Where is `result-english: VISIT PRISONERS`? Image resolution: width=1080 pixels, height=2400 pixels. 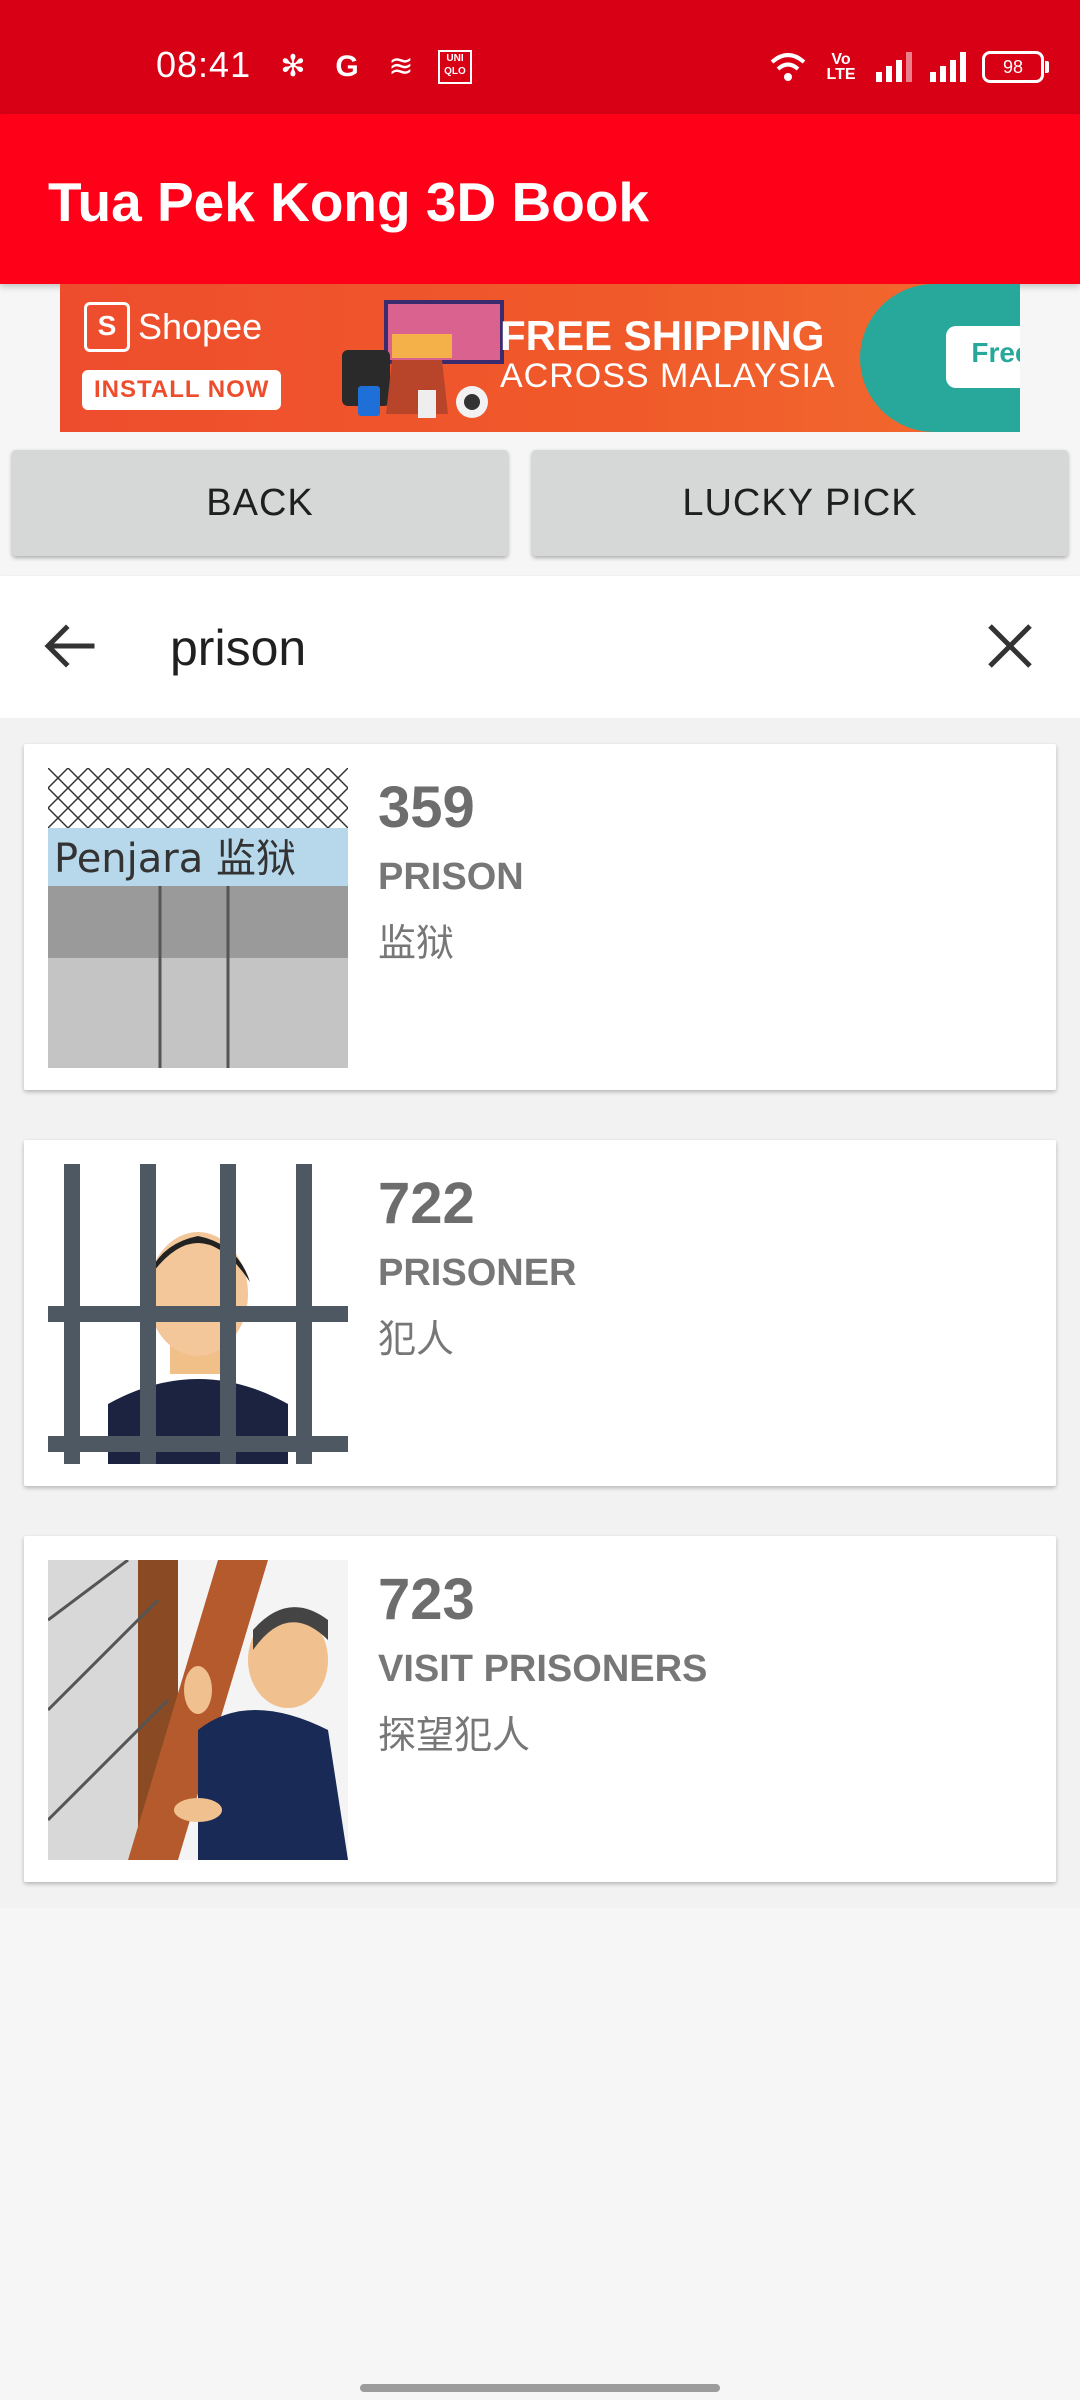
result-english: VISIT PRISONERS is located at coordinates (543, 1669).